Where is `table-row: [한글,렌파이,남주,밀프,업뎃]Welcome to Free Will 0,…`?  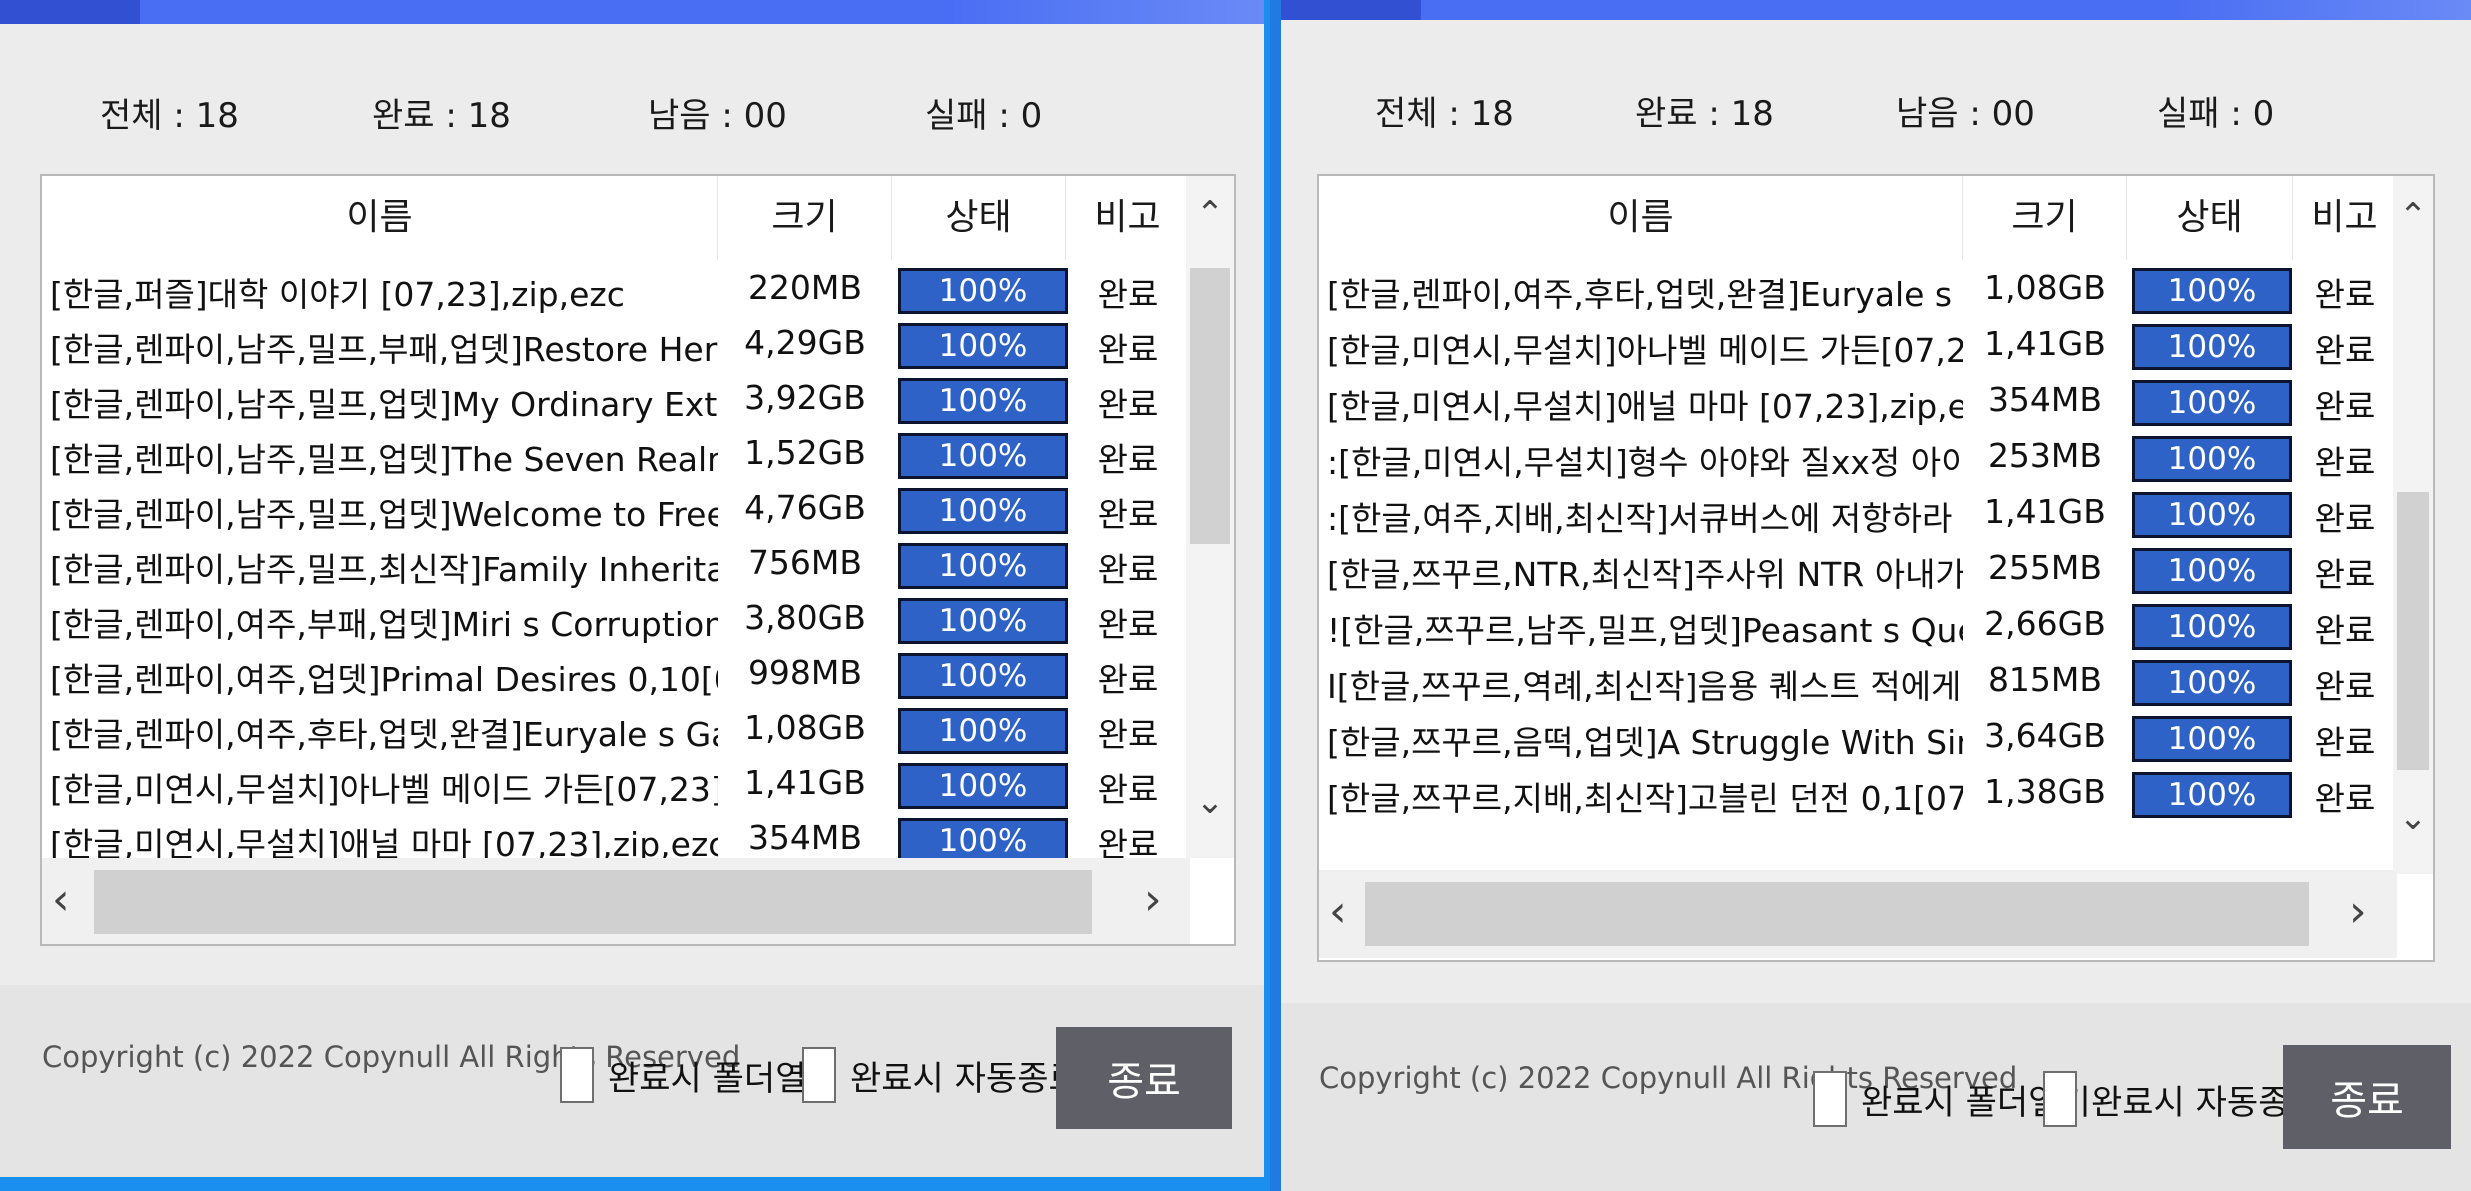
table-row: [한글,렌파이,남주,밀프,업뎃]Welcome to Free Will 0,… is located at coordinates (616, 507).